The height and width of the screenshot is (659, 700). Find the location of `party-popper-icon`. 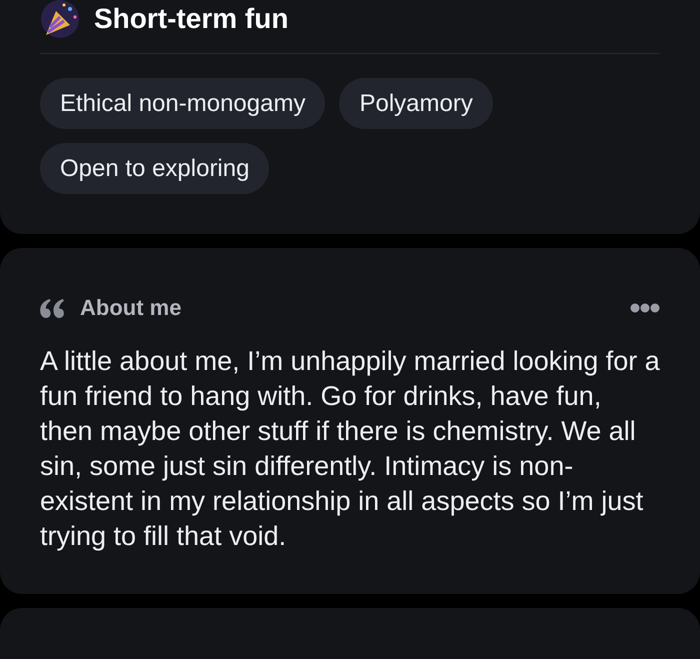

party-popper-icon is located at coordinates (60, 19).